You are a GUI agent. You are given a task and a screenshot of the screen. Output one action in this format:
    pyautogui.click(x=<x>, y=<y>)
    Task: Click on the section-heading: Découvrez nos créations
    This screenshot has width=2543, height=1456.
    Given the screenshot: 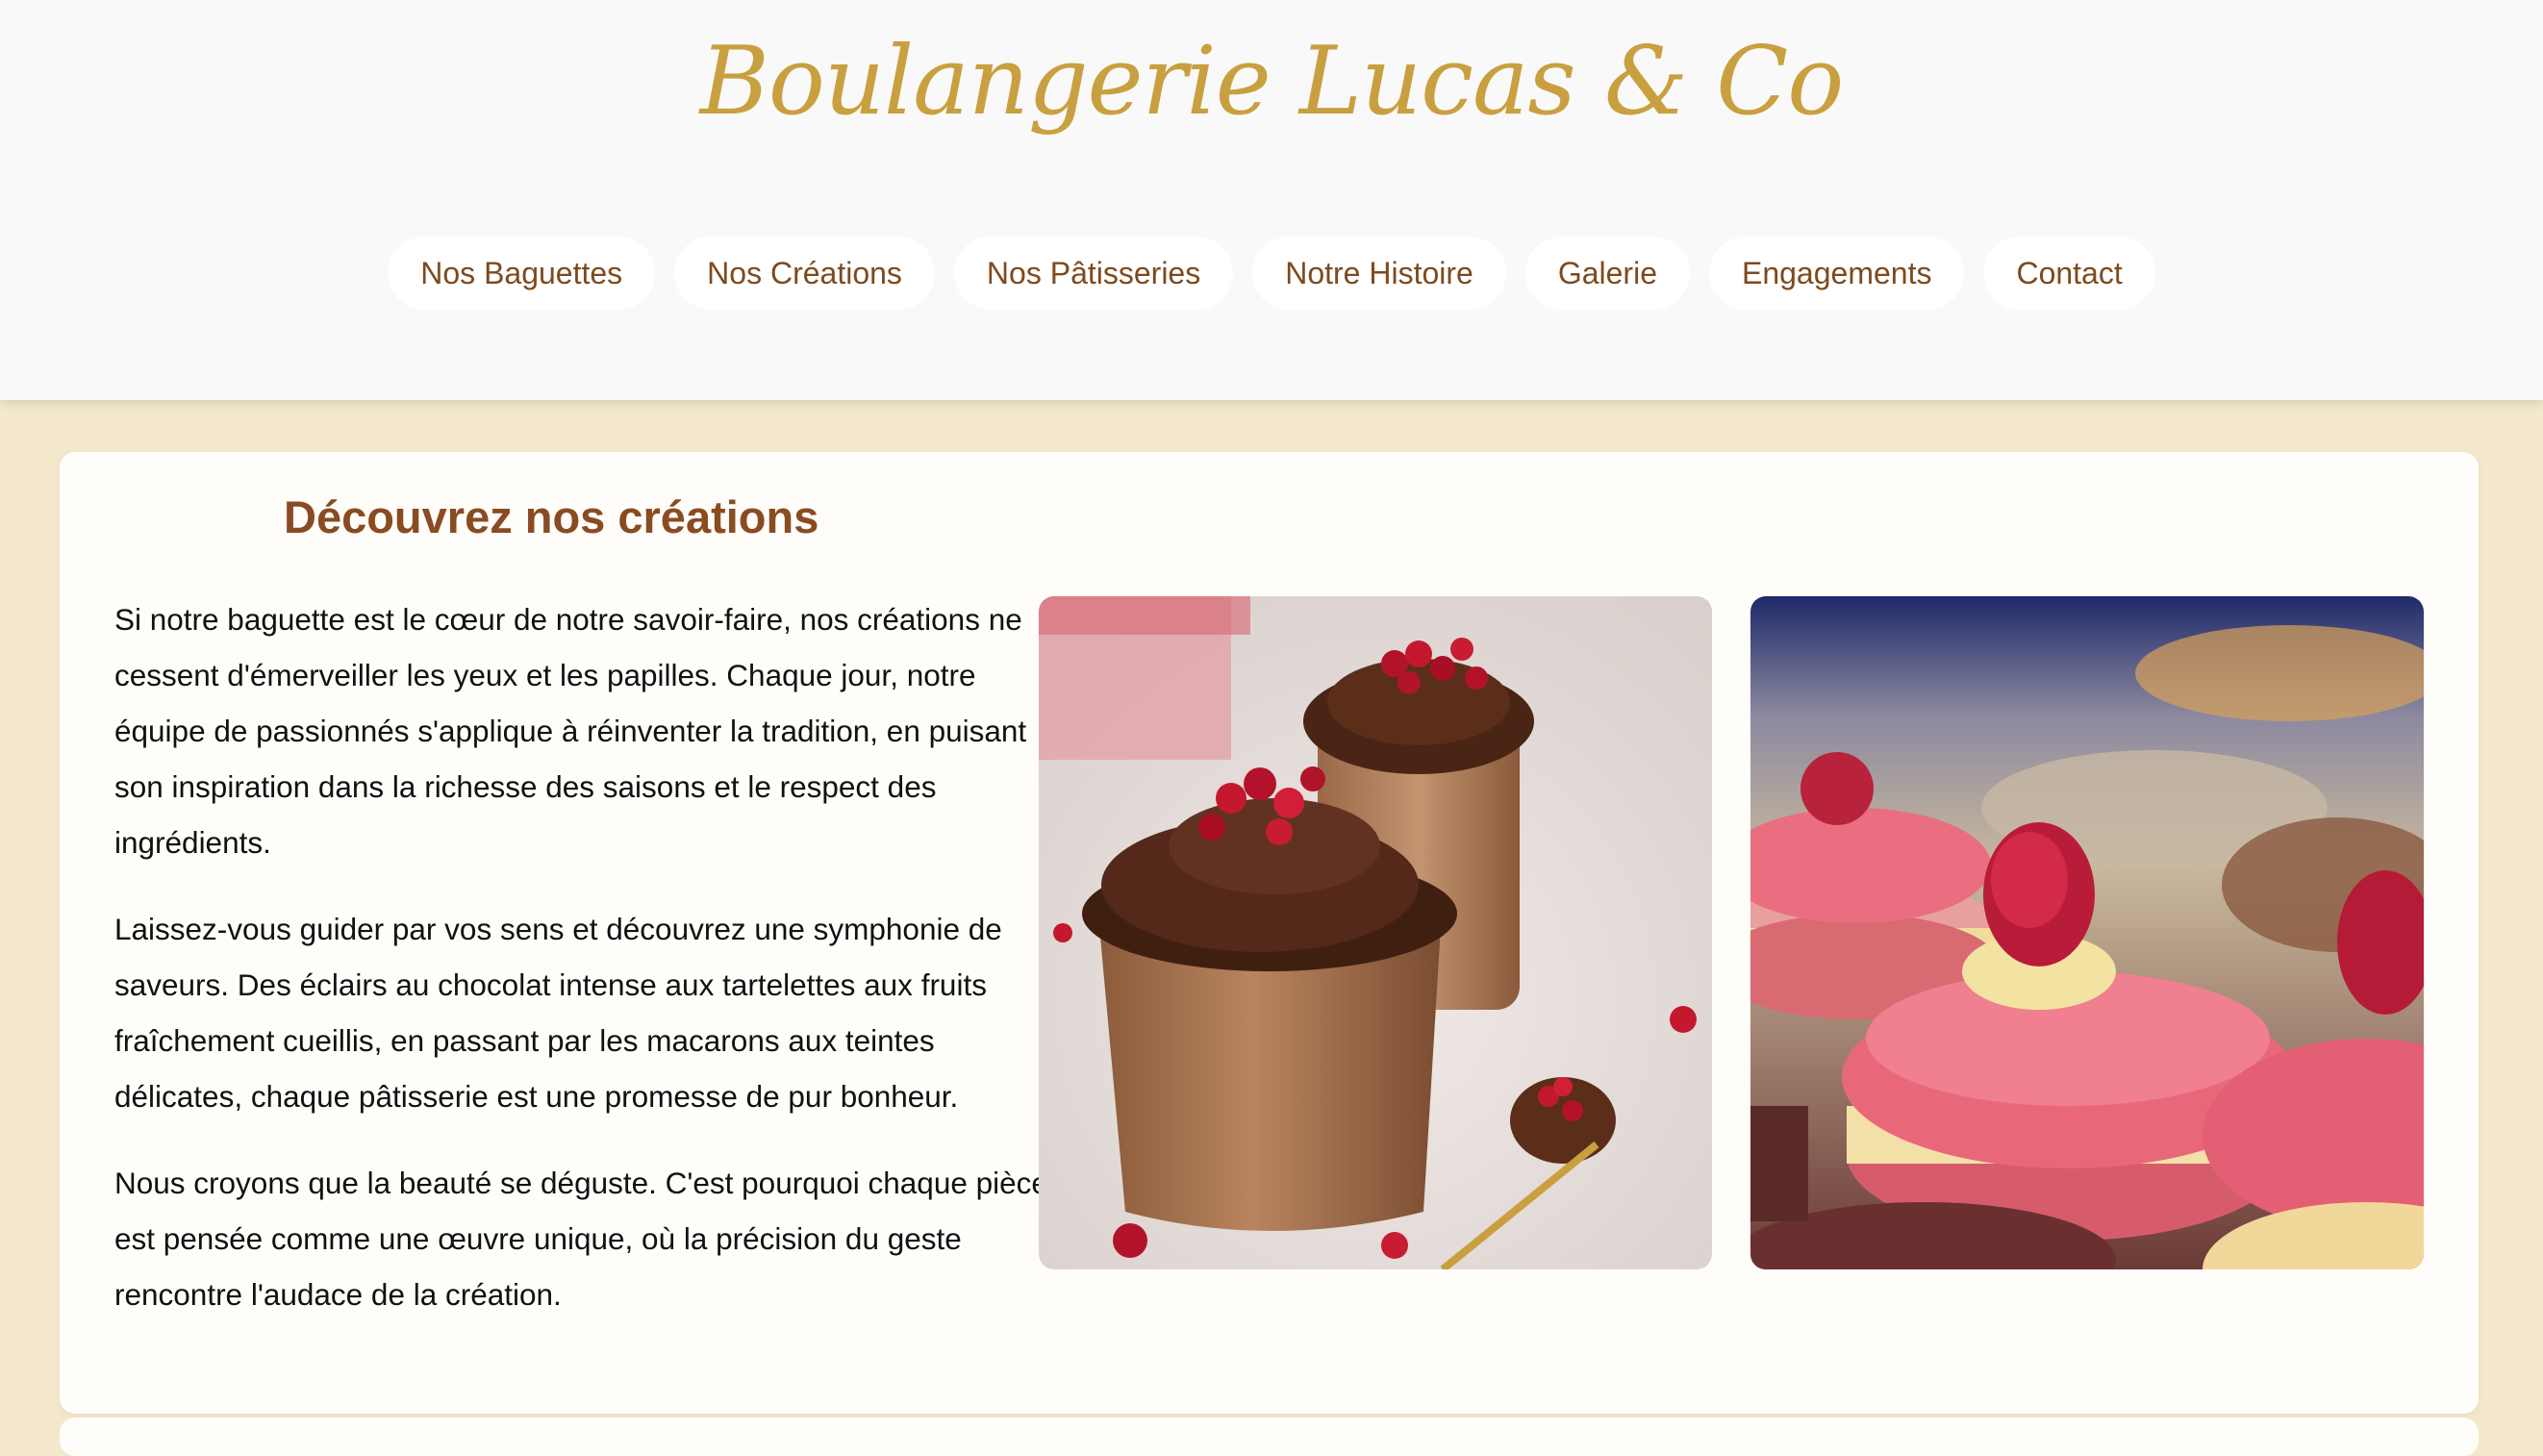 What is the action you would take?
    pyautogui.click(x=551, y=516)
    